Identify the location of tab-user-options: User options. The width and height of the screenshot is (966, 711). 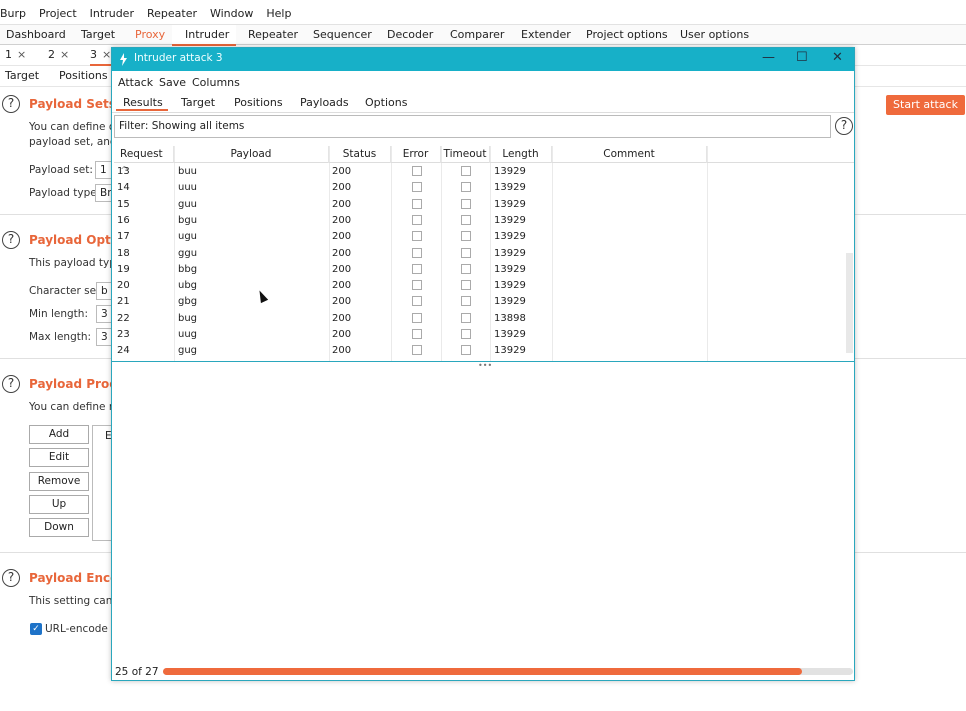
(714, 34).